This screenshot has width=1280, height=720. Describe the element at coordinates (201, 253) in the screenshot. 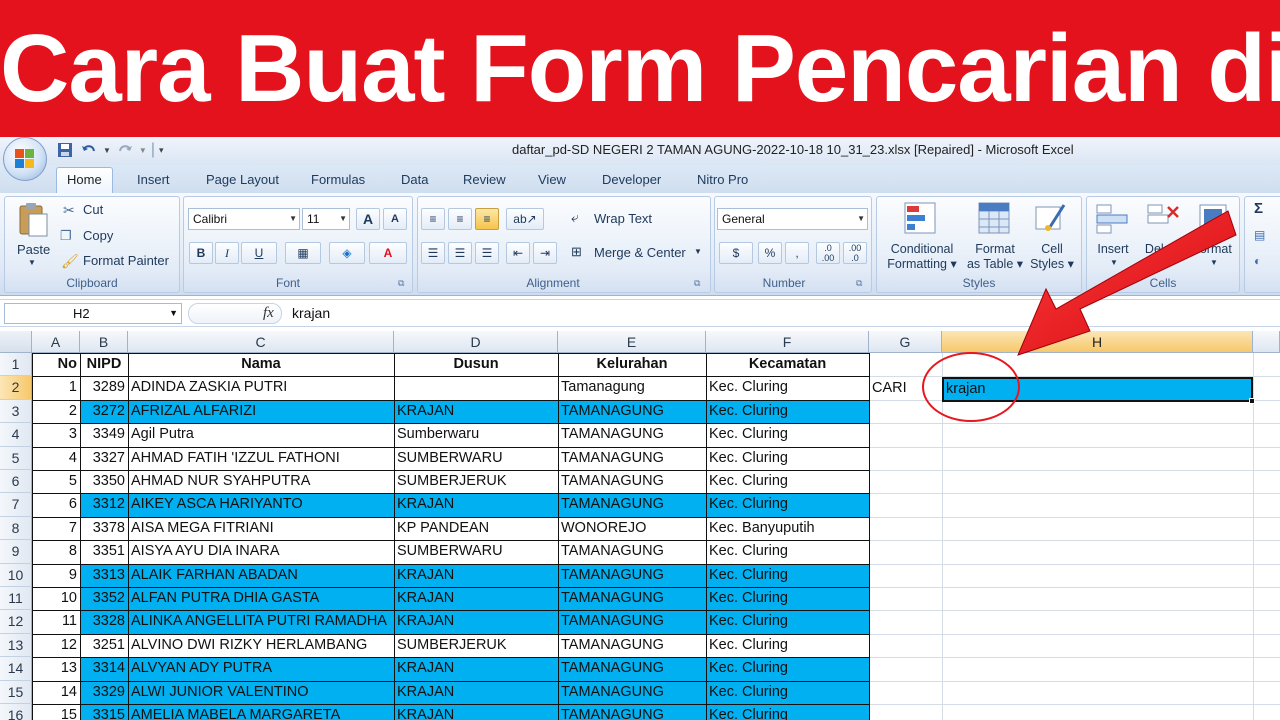

I see `bold-button: B` at that location.